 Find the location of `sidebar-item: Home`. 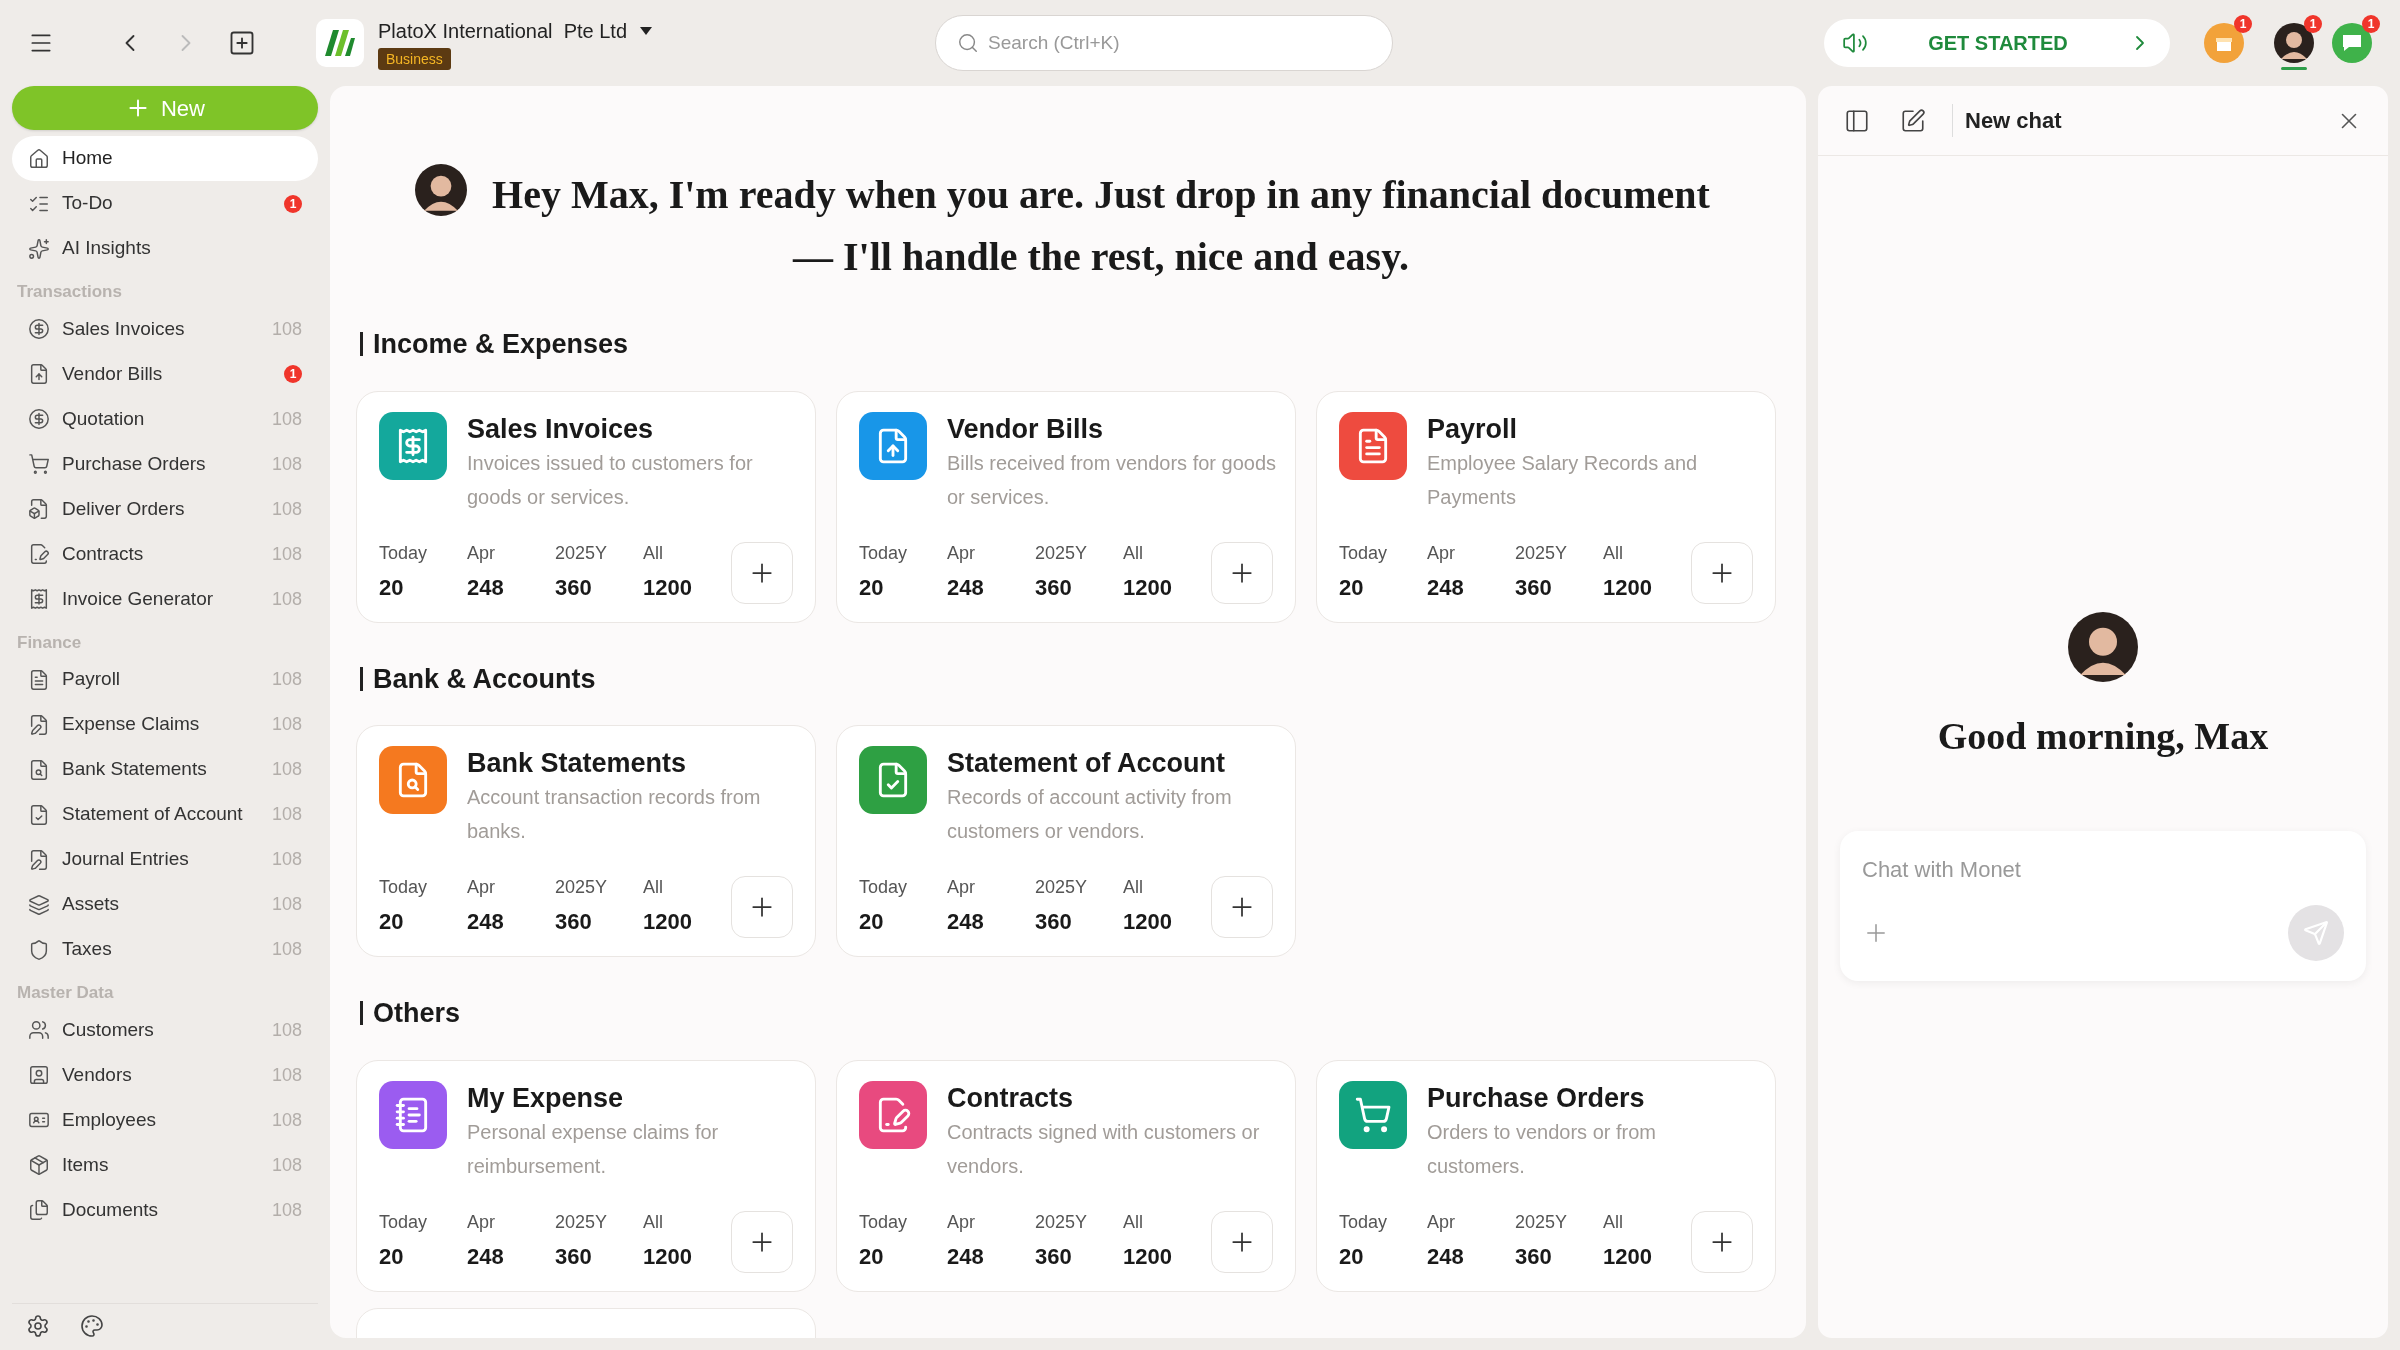

sidebar-item: Home is located at coordinates (165, 158).